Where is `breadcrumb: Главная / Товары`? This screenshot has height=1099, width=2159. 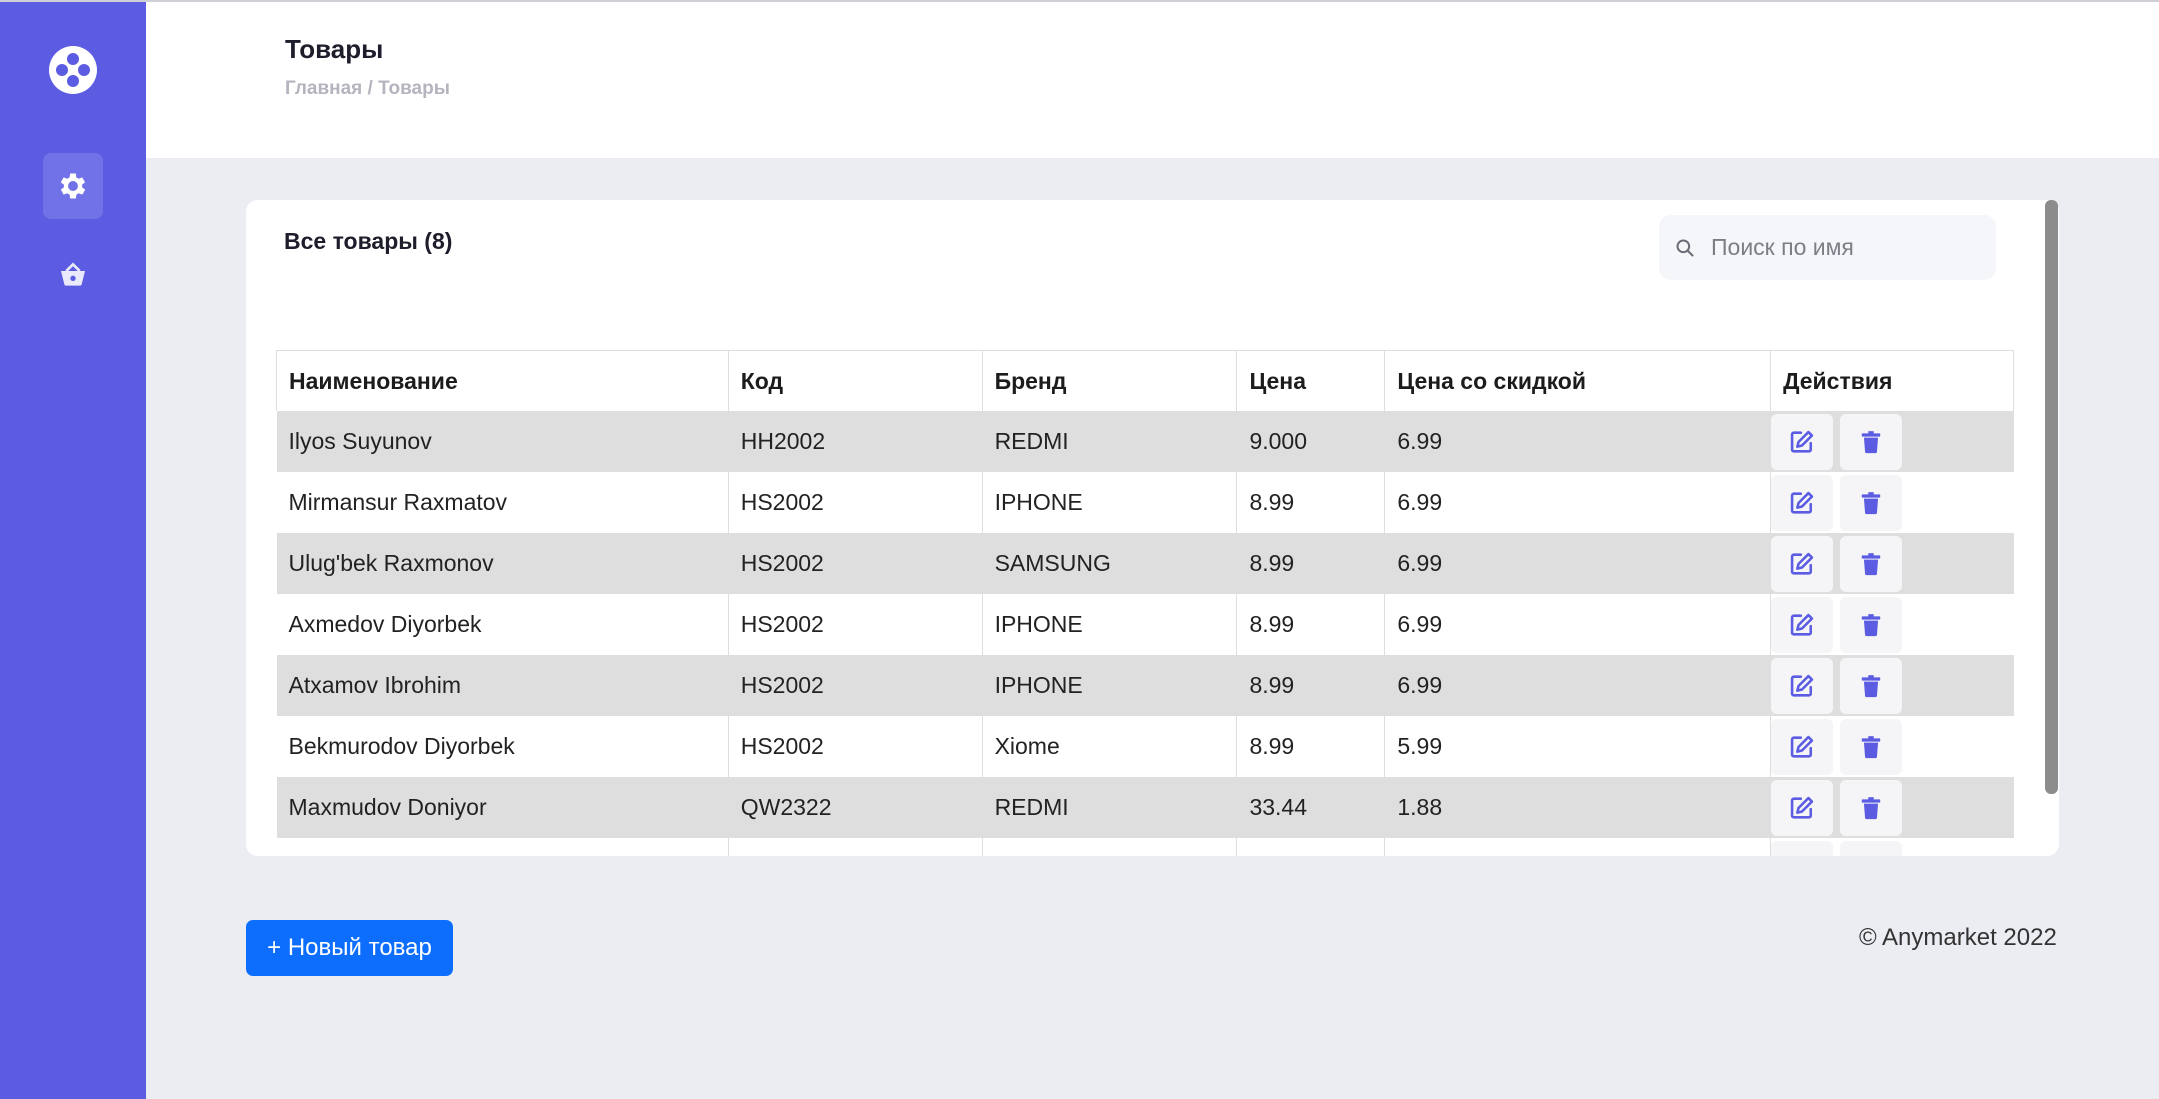
breadcrumb: Главная / Товары is located at coordinates (367, 89).